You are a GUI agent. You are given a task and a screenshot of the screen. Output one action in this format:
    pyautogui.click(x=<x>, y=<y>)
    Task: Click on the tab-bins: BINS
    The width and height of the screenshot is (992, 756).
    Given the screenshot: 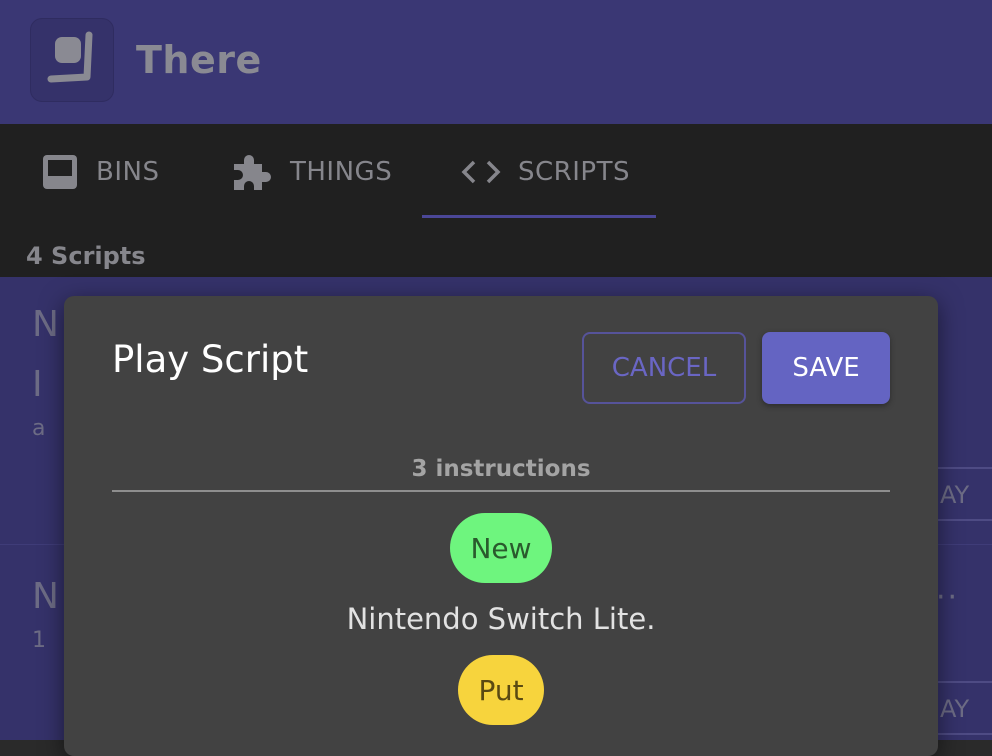 What is the action you would take?
    pyautogui.click(x=99, y=172)
    